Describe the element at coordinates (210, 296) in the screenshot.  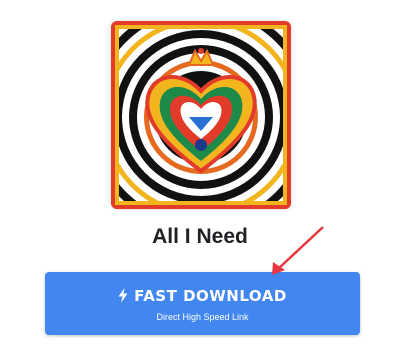
I see `fast-download-label: FAST DOWNLOAD` at that location.